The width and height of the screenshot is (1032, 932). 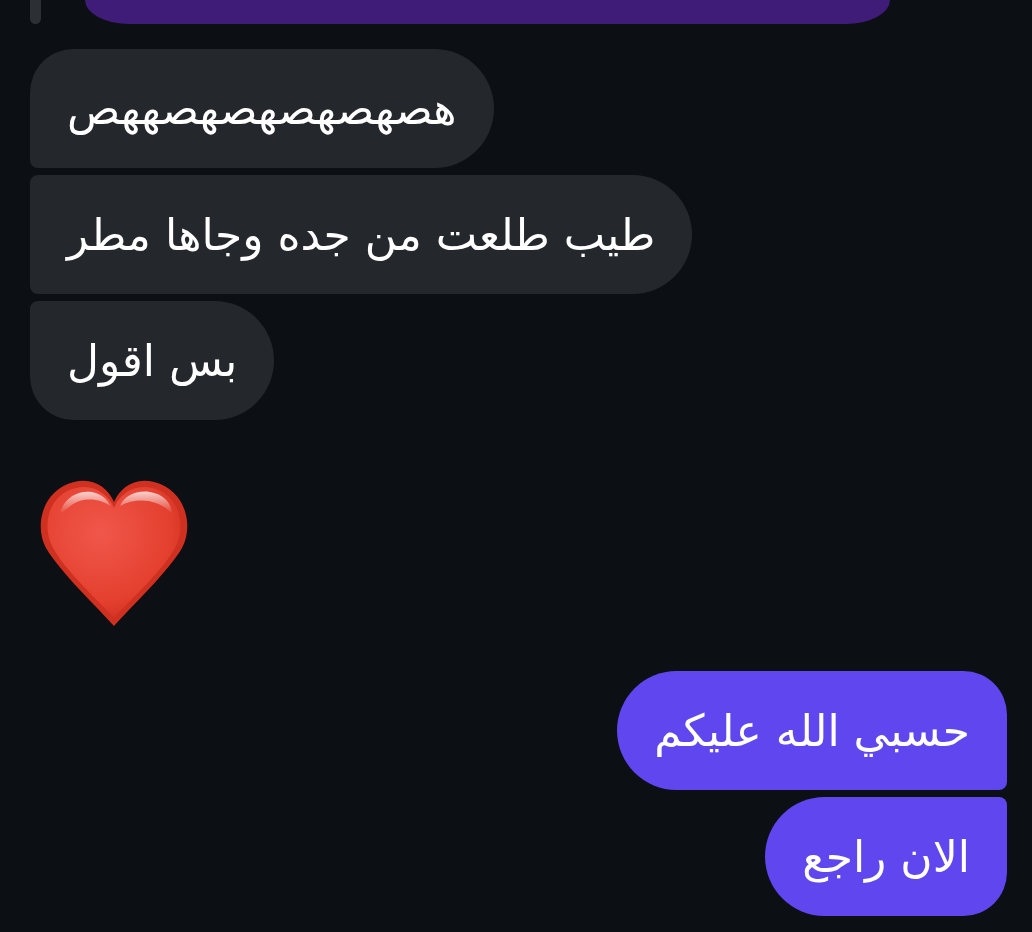 What do you see at coordinates (886, 856) in the screenshot?
I see `message-bubble: الان راجع` at bounding box center [886, 856].